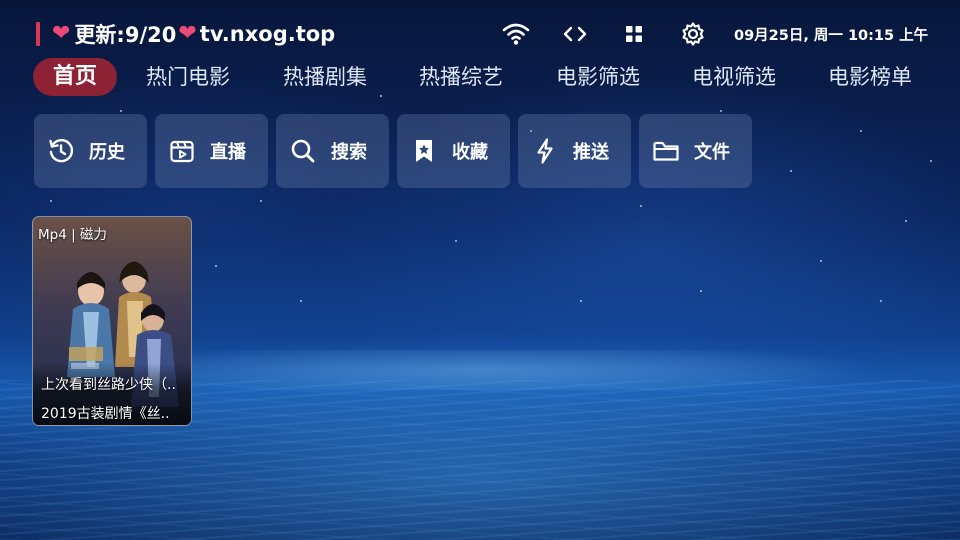 The height and width of the screenshot is (540, 960). Describe the element at coordinates (516, 34) in the screenshot. I see `wifi-icon` at that location.